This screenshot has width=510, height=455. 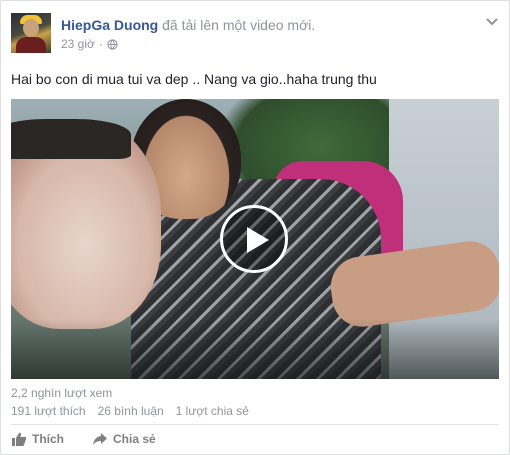 I want to click on actions-divider, so click(x=255, y=424).